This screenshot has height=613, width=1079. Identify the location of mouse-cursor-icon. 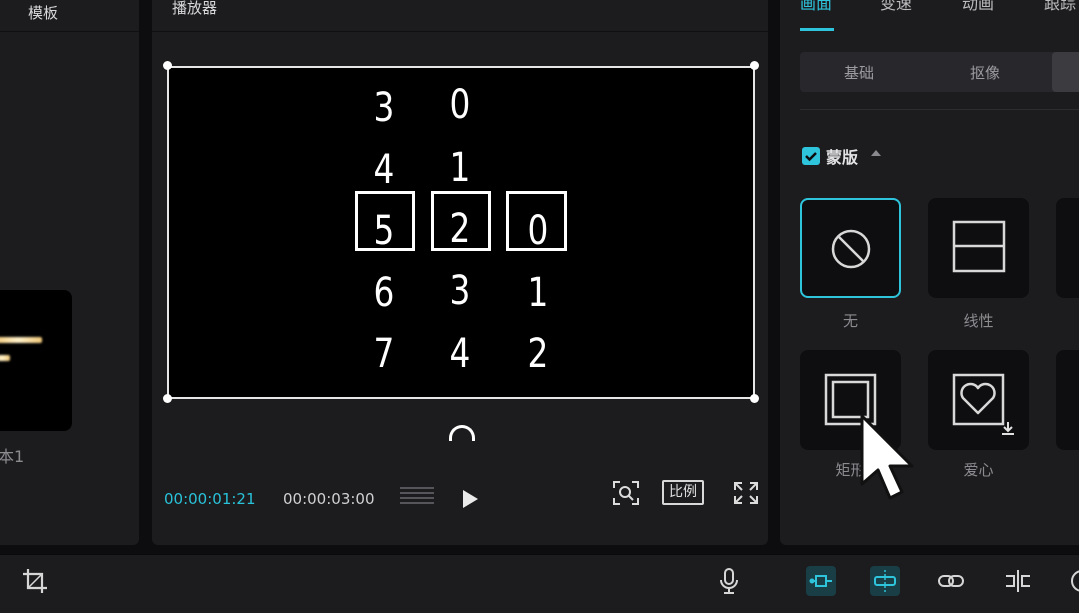
(887, 457).